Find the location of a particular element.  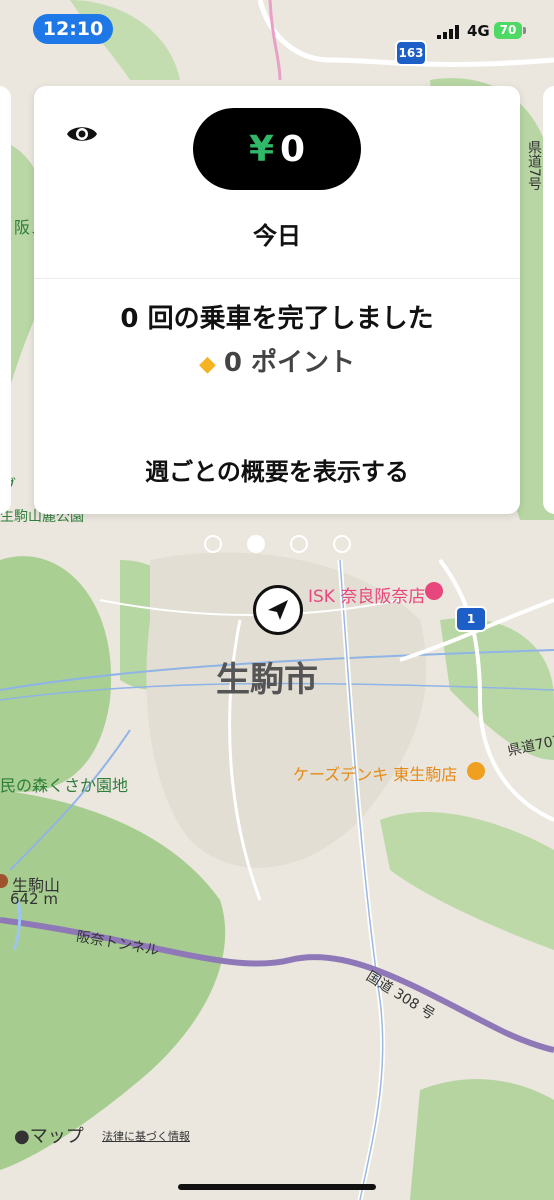

map-city-label: 生駒市 is located at coordinates (267, 680).